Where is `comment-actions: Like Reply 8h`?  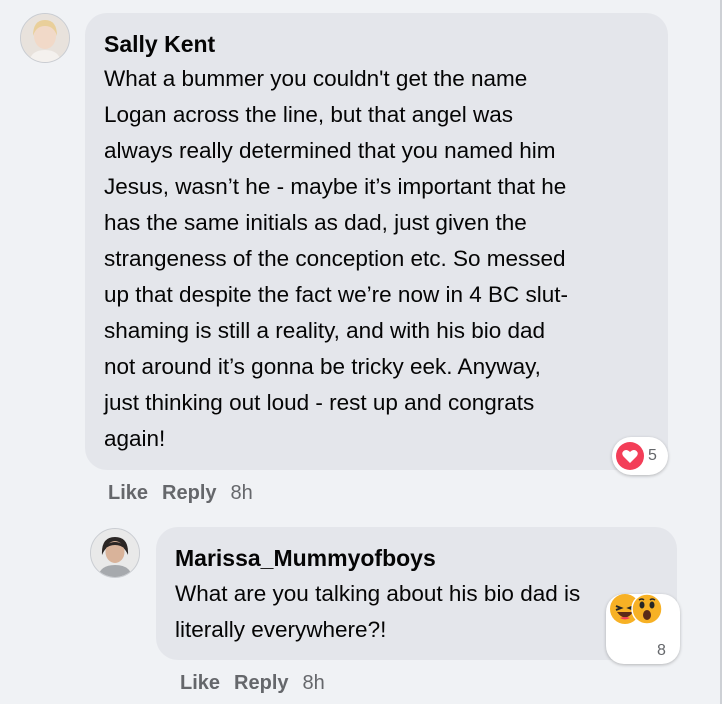
comment-actions: Like Reply 8h is located at coordinates (180, 493).